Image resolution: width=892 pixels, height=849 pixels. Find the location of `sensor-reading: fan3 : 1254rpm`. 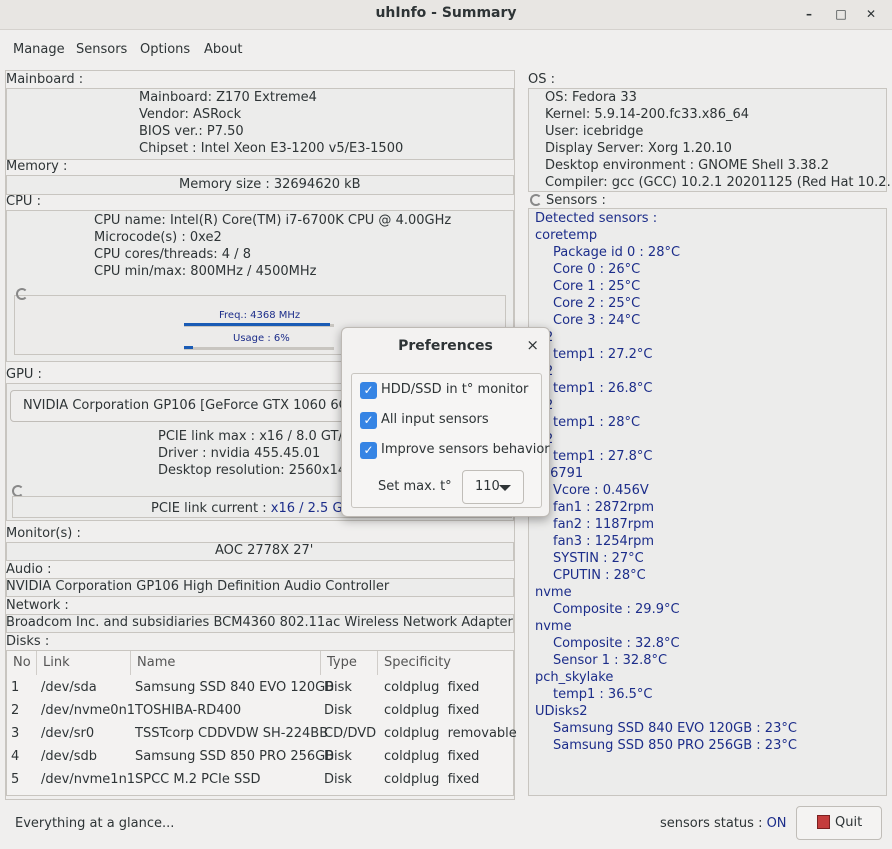

sensor-reading: fan3 : 1254rpm is located at coordinates (604, 541).